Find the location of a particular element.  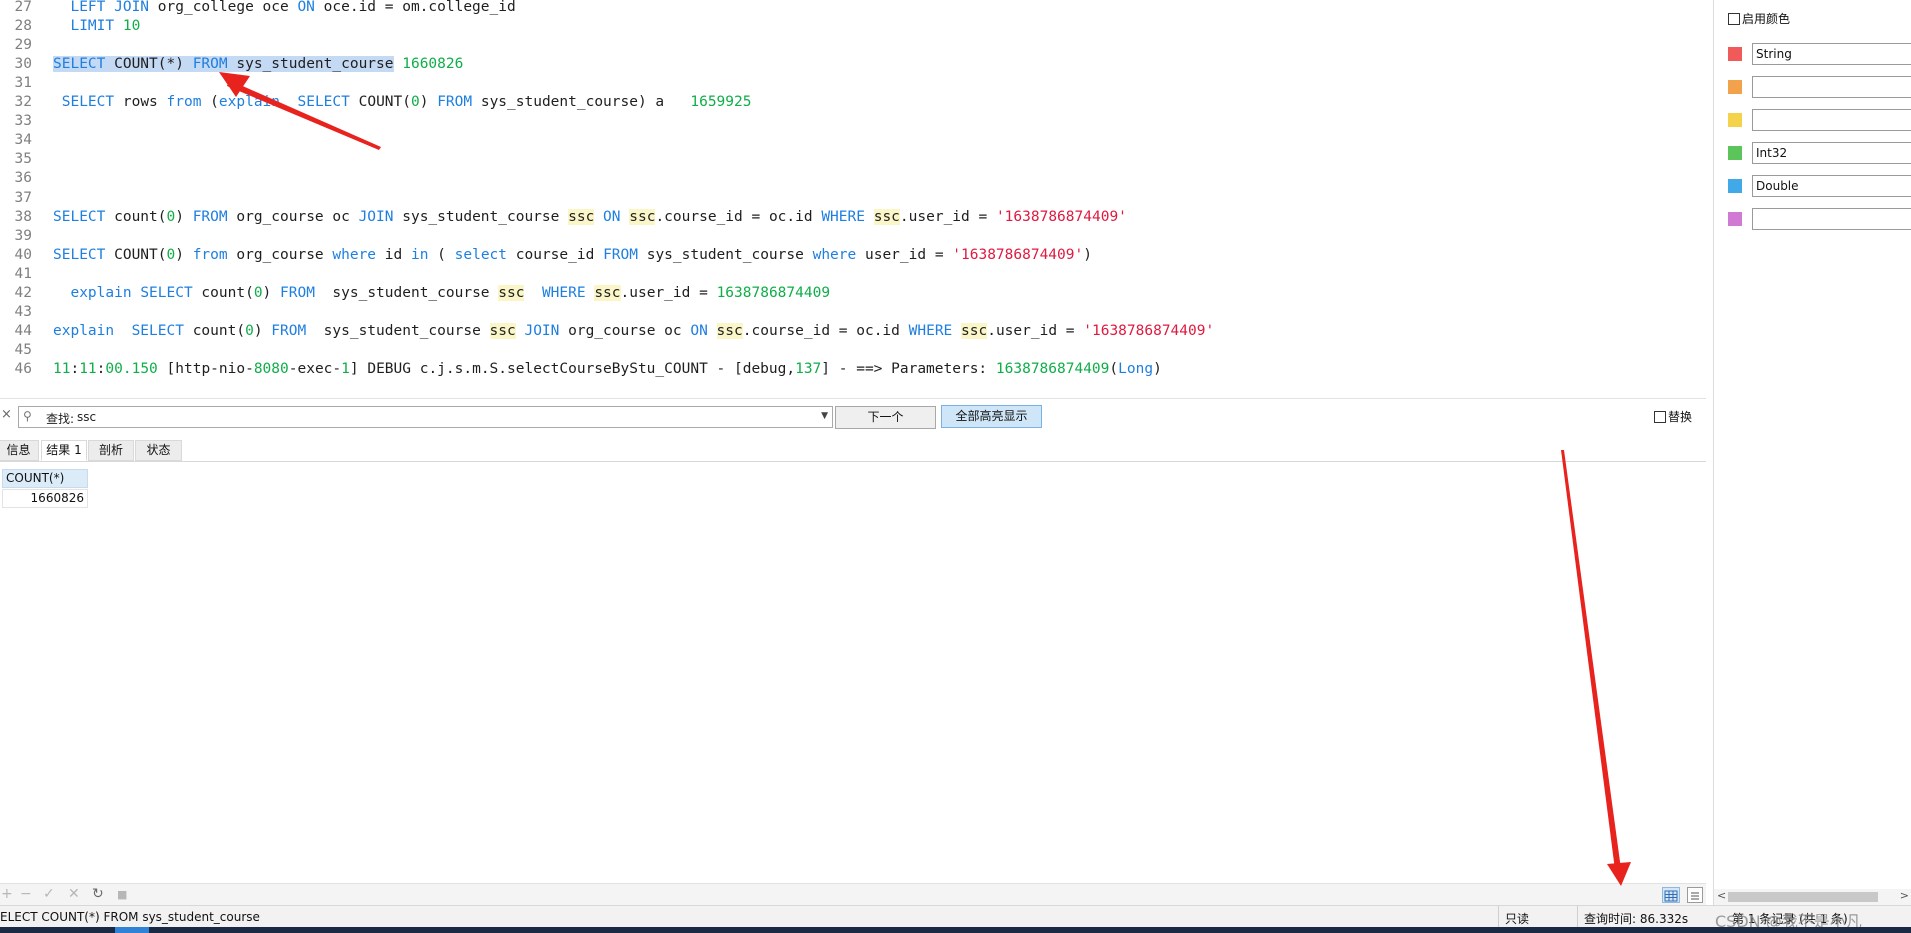

type-input-int32: Int32 is located at coordinates (1831, 153).